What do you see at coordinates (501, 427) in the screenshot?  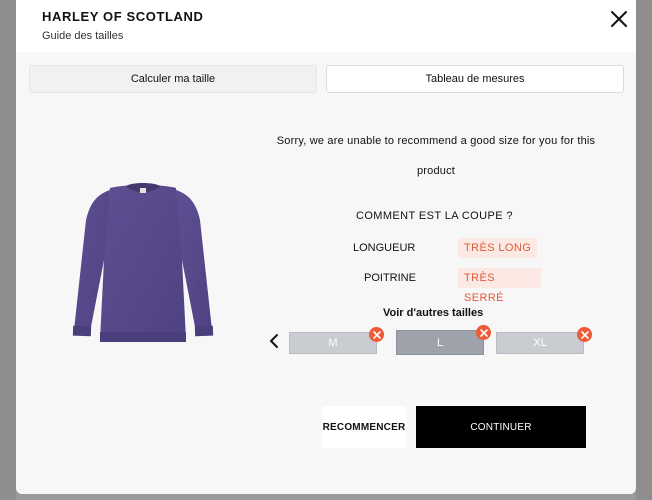 I see `continue-button: CONTINUER` at bounding box center [501, 427].